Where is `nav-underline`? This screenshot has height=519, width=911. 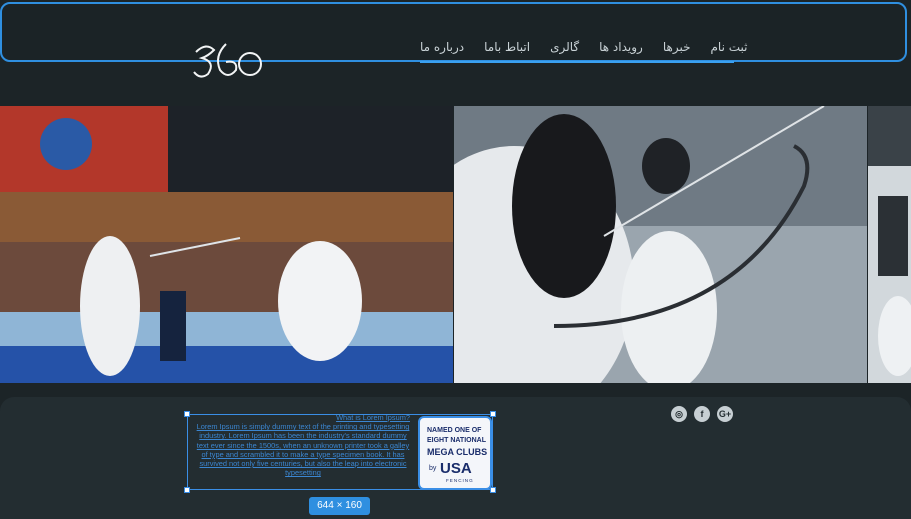 nav-underline is located at coordinates (577, 62).